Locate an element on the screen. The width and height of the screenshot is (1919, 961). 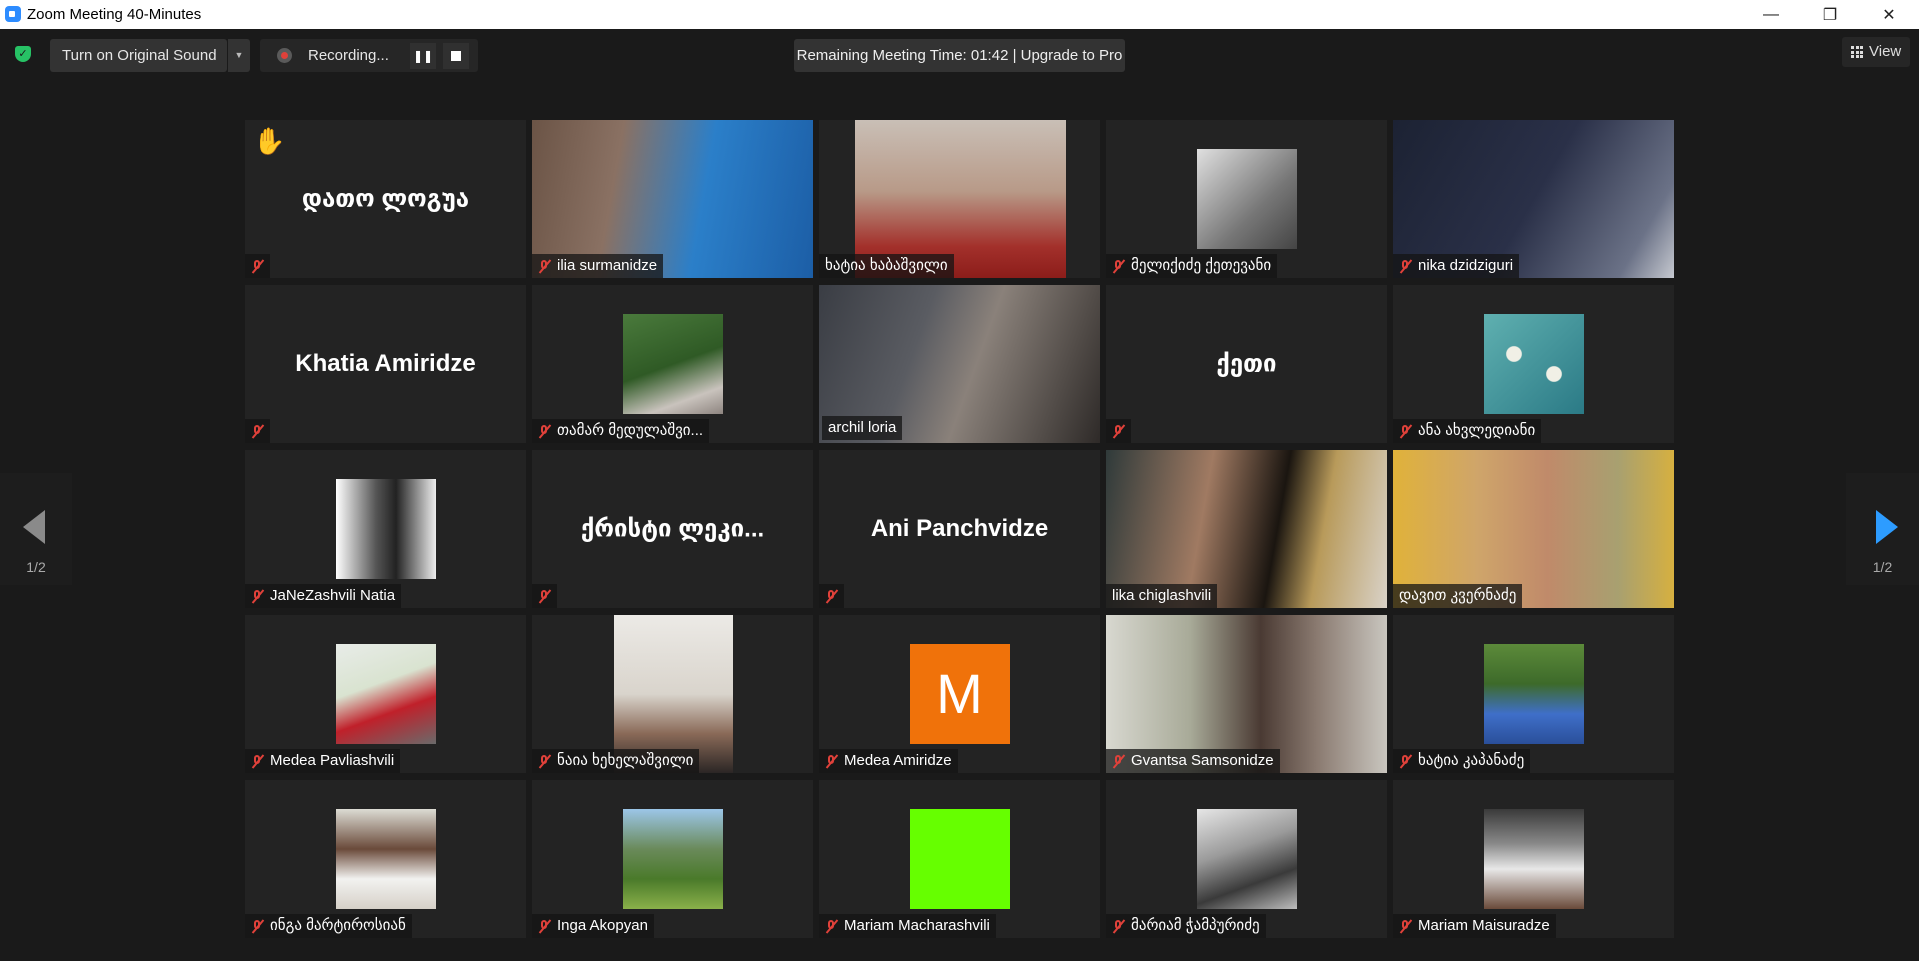
participant-name-tag: ilia surmanidze is located at coordinates (598, 266).